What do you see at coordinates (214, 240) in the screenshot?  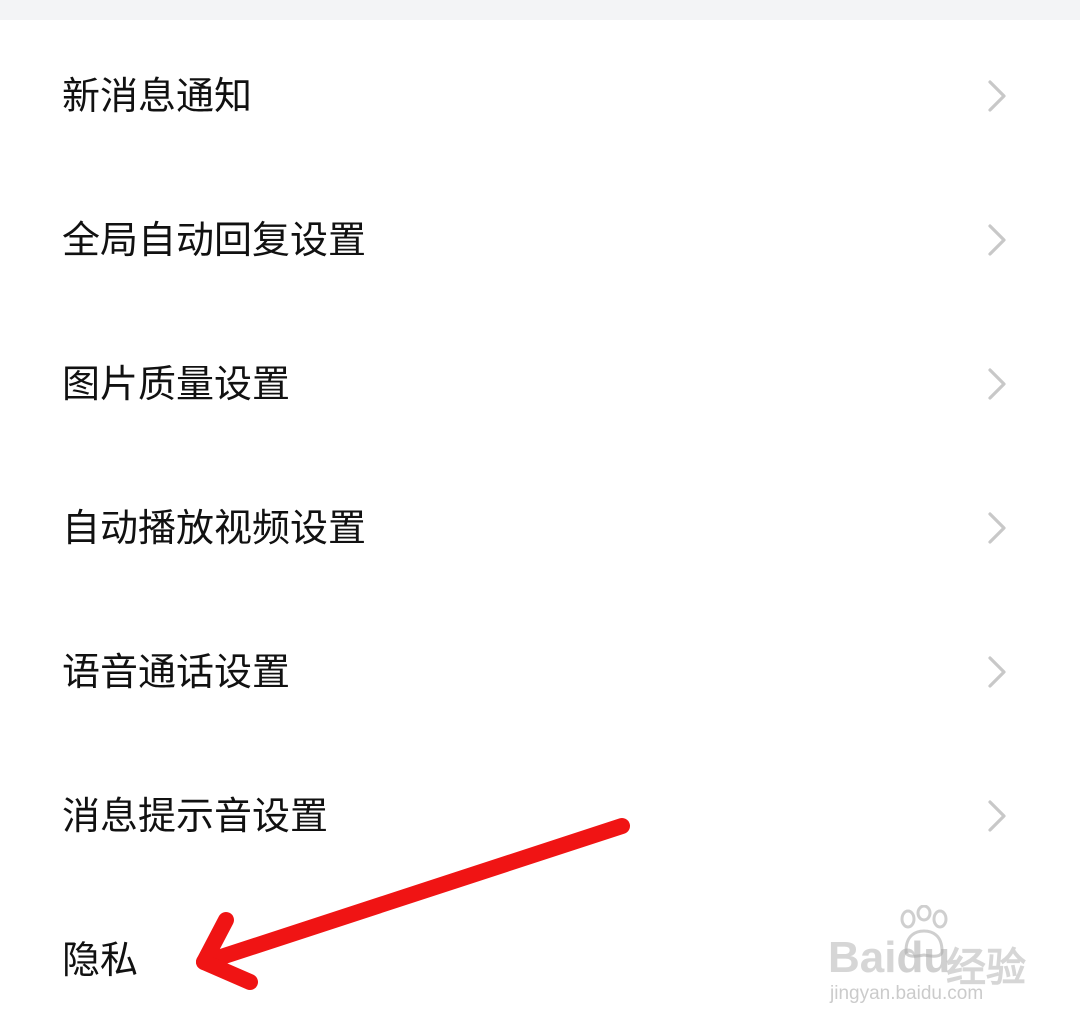 I see `settings-item-label: 全局自动回复设置` at bounding box center [214, 240].